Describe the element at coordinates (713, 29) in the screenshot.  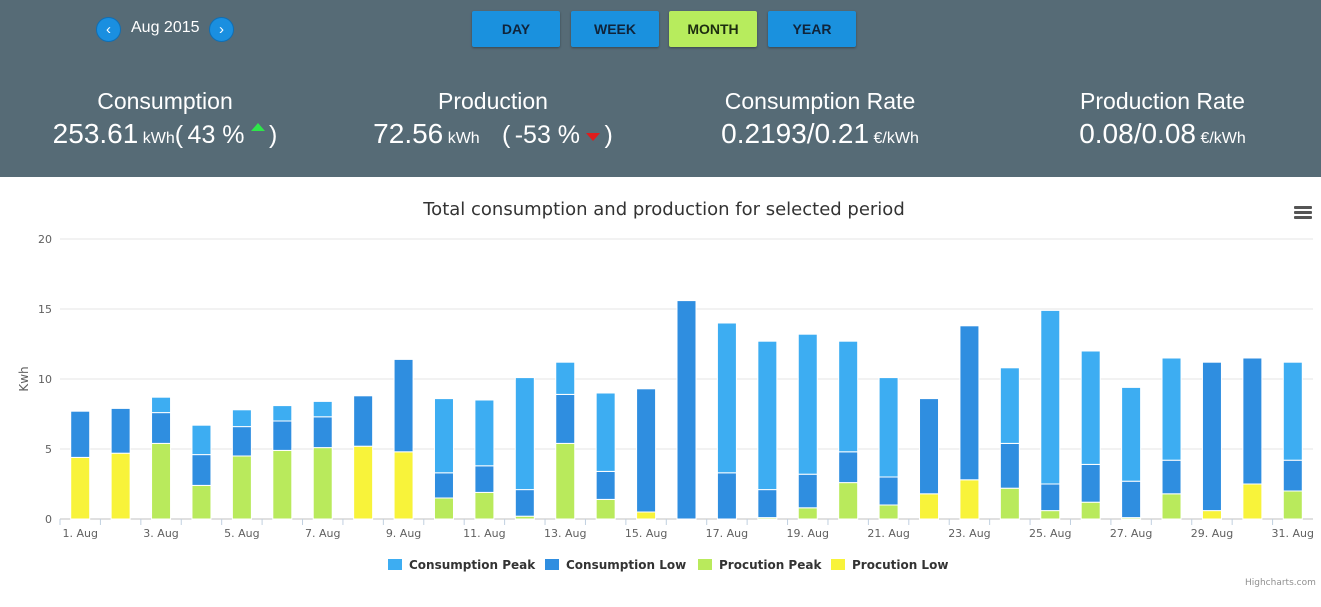
I see `range-month-button: MONTH` at that location.